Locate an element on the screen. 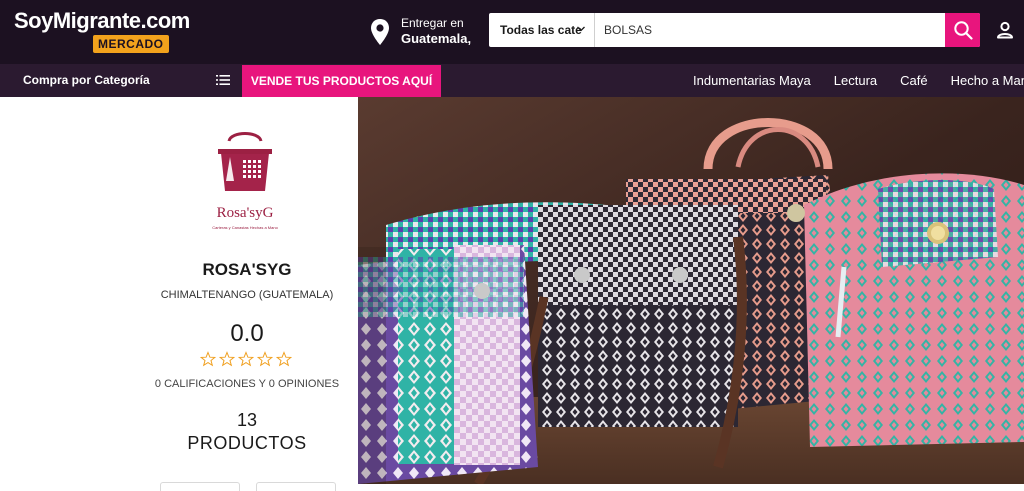 The height and width of the screenshot is (491, 1024). store-location: CHIMALTENANGO (GUATEMALA) is located at coordinates (247, 295).